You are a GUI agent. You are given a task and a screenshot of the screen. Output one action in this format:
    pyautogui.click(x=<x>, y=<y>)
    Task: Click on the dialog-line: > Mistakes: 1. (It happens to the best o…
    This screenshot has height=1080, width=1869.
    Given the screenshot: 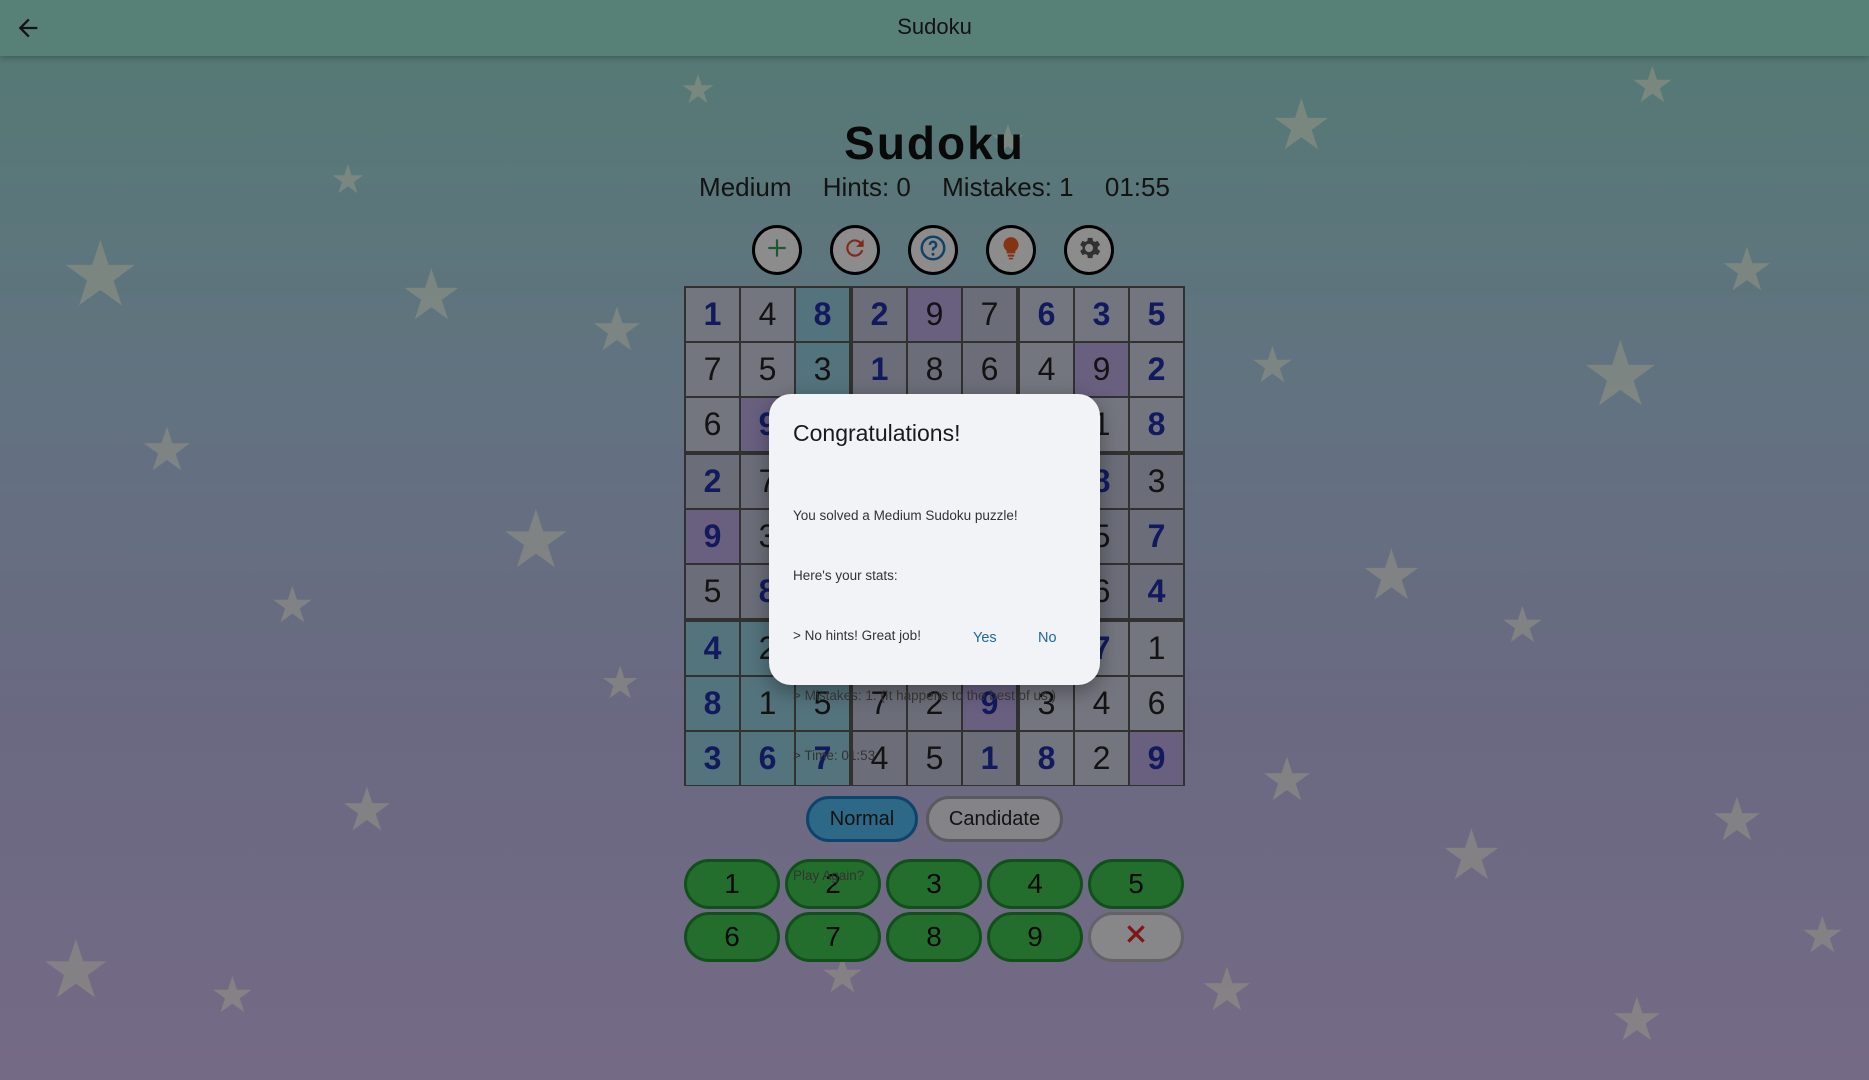 What is the action you would take?
    pyautogui.click(x=925, y=695)
    